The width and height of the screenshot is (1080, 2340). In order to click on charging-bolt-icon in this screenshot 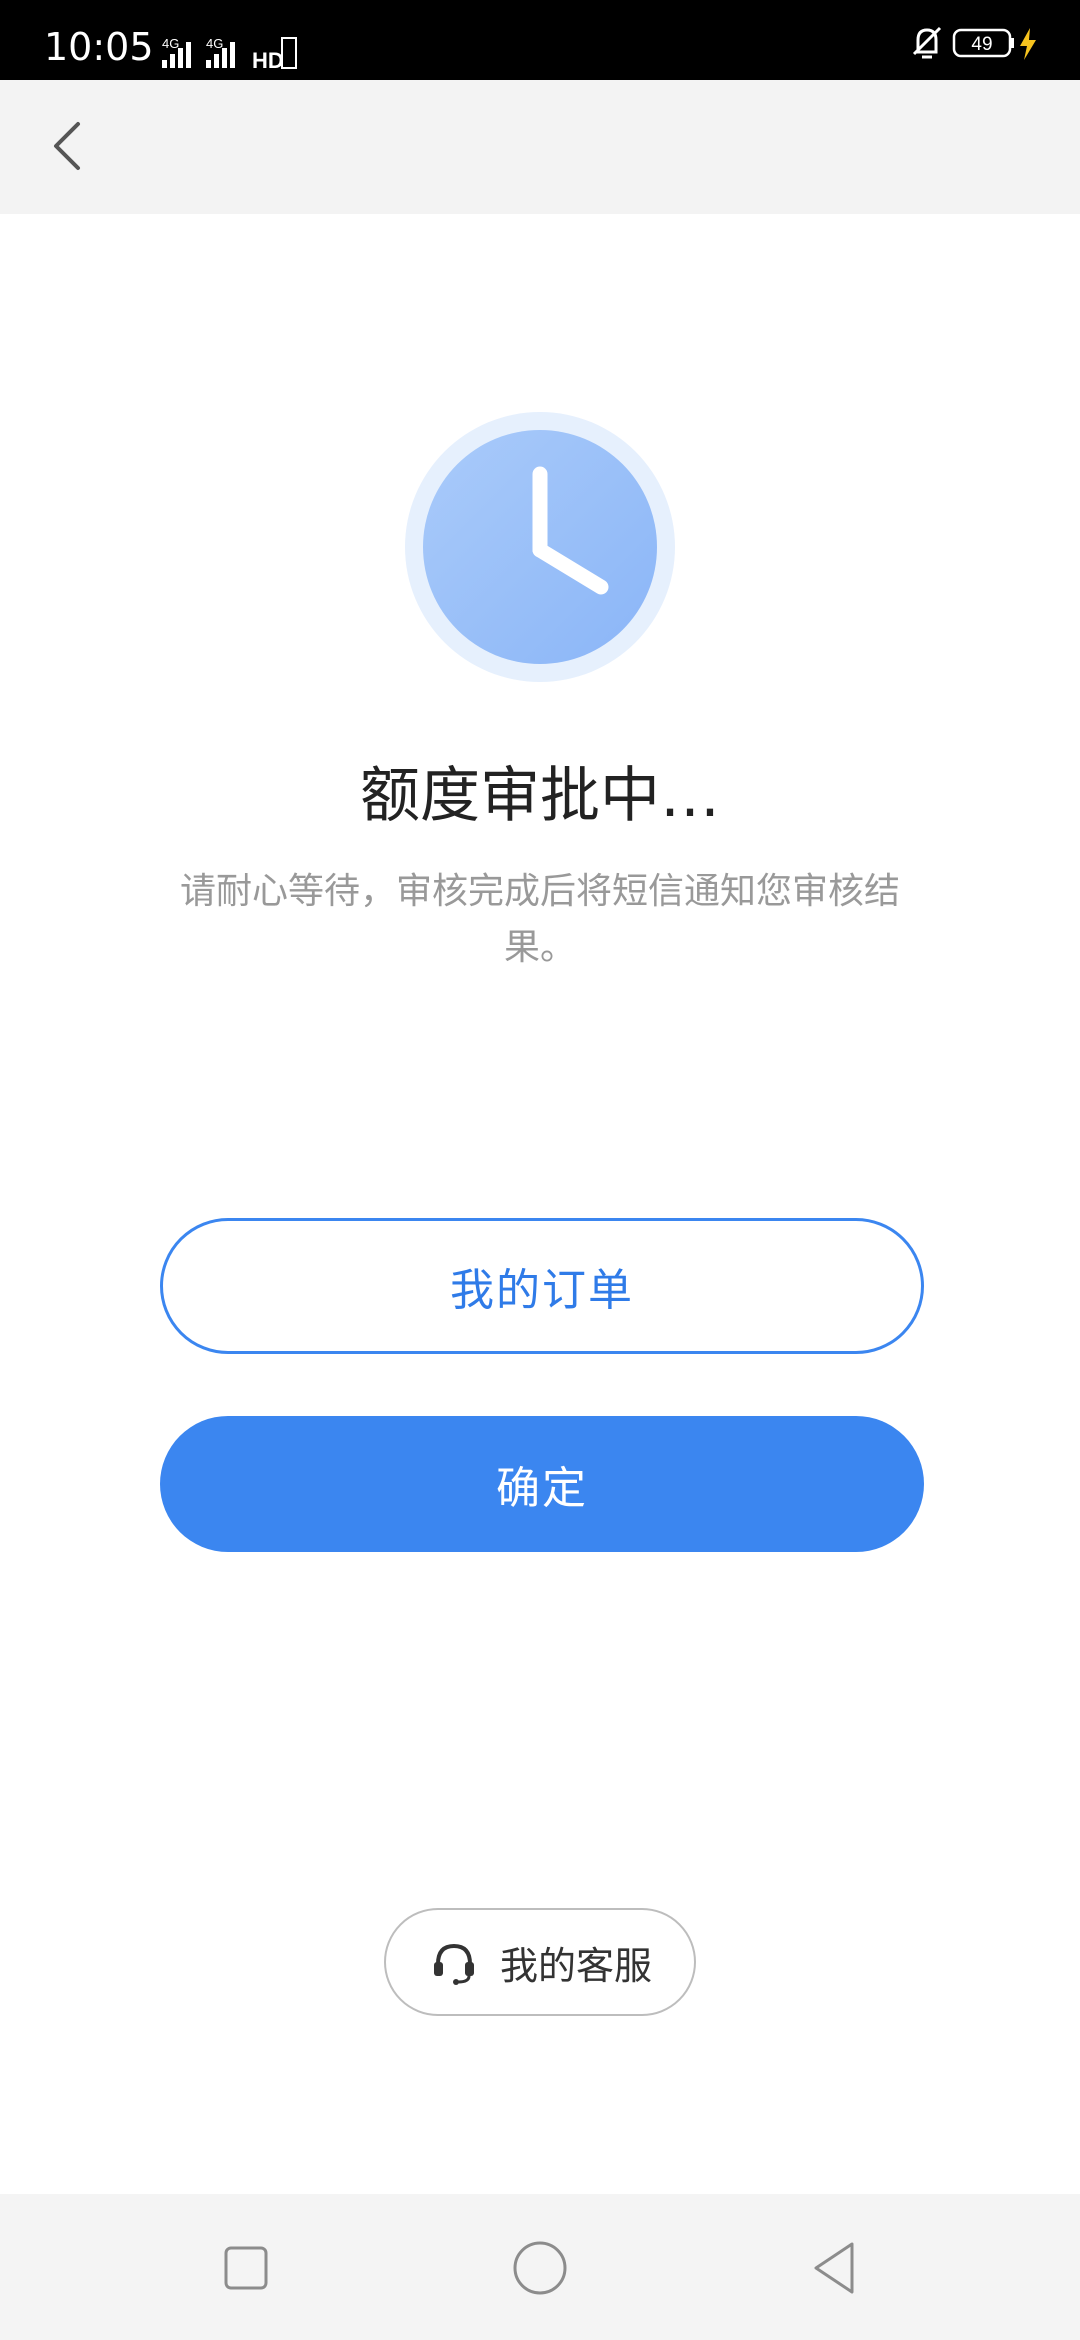, I will do `click(1028, 44)`.